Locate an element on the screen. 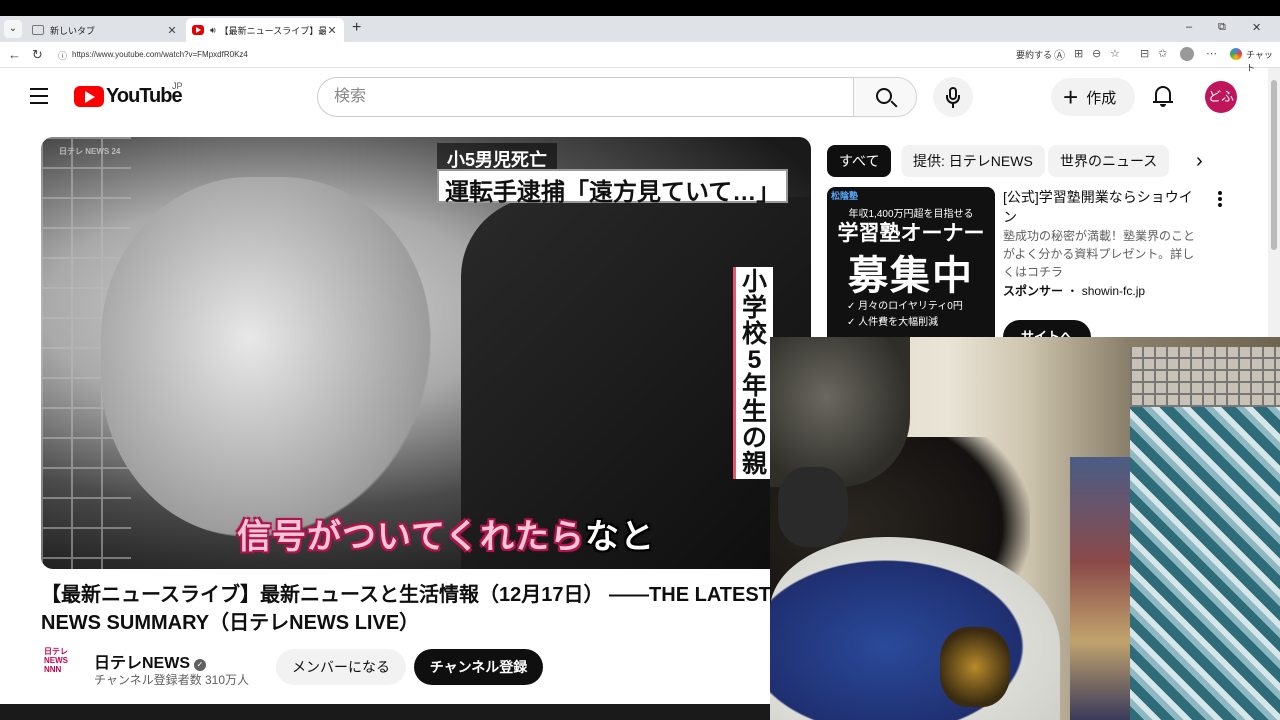 This screenshot has height=720, width=1280. bell-dome is located at coordinates (1163, 94).